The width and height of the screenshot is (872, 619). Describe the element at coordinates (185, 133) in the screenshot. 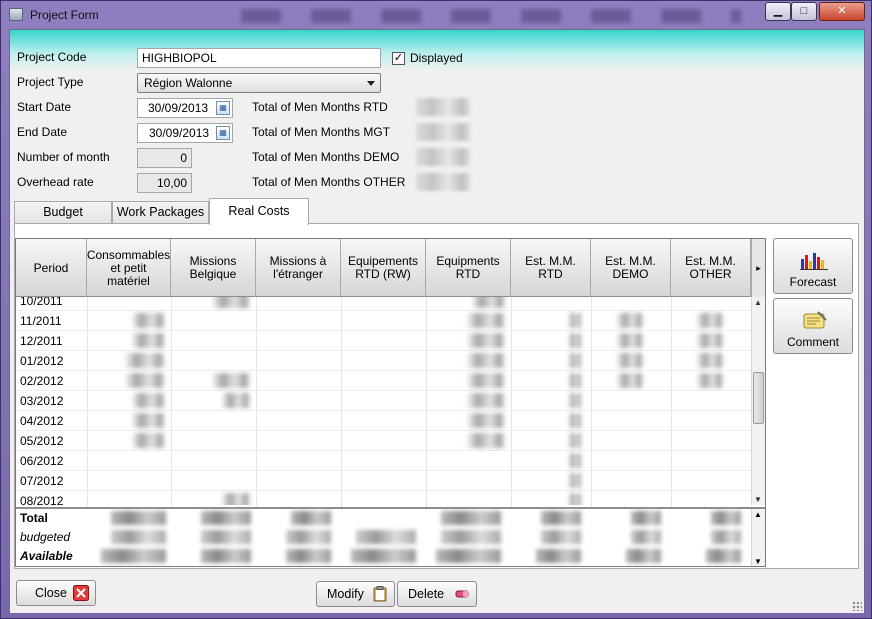

I see `end-date-input: 30/09/2013 ▦` at that location.